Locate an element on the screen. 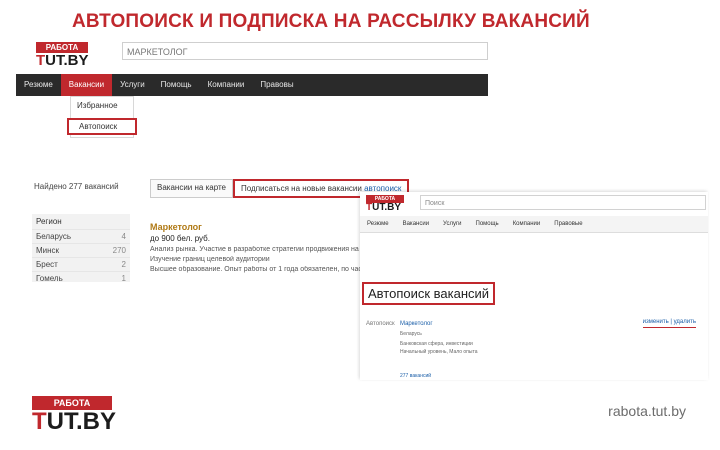  region-item: Беларусь 4 is located at coordinates (81, 236).